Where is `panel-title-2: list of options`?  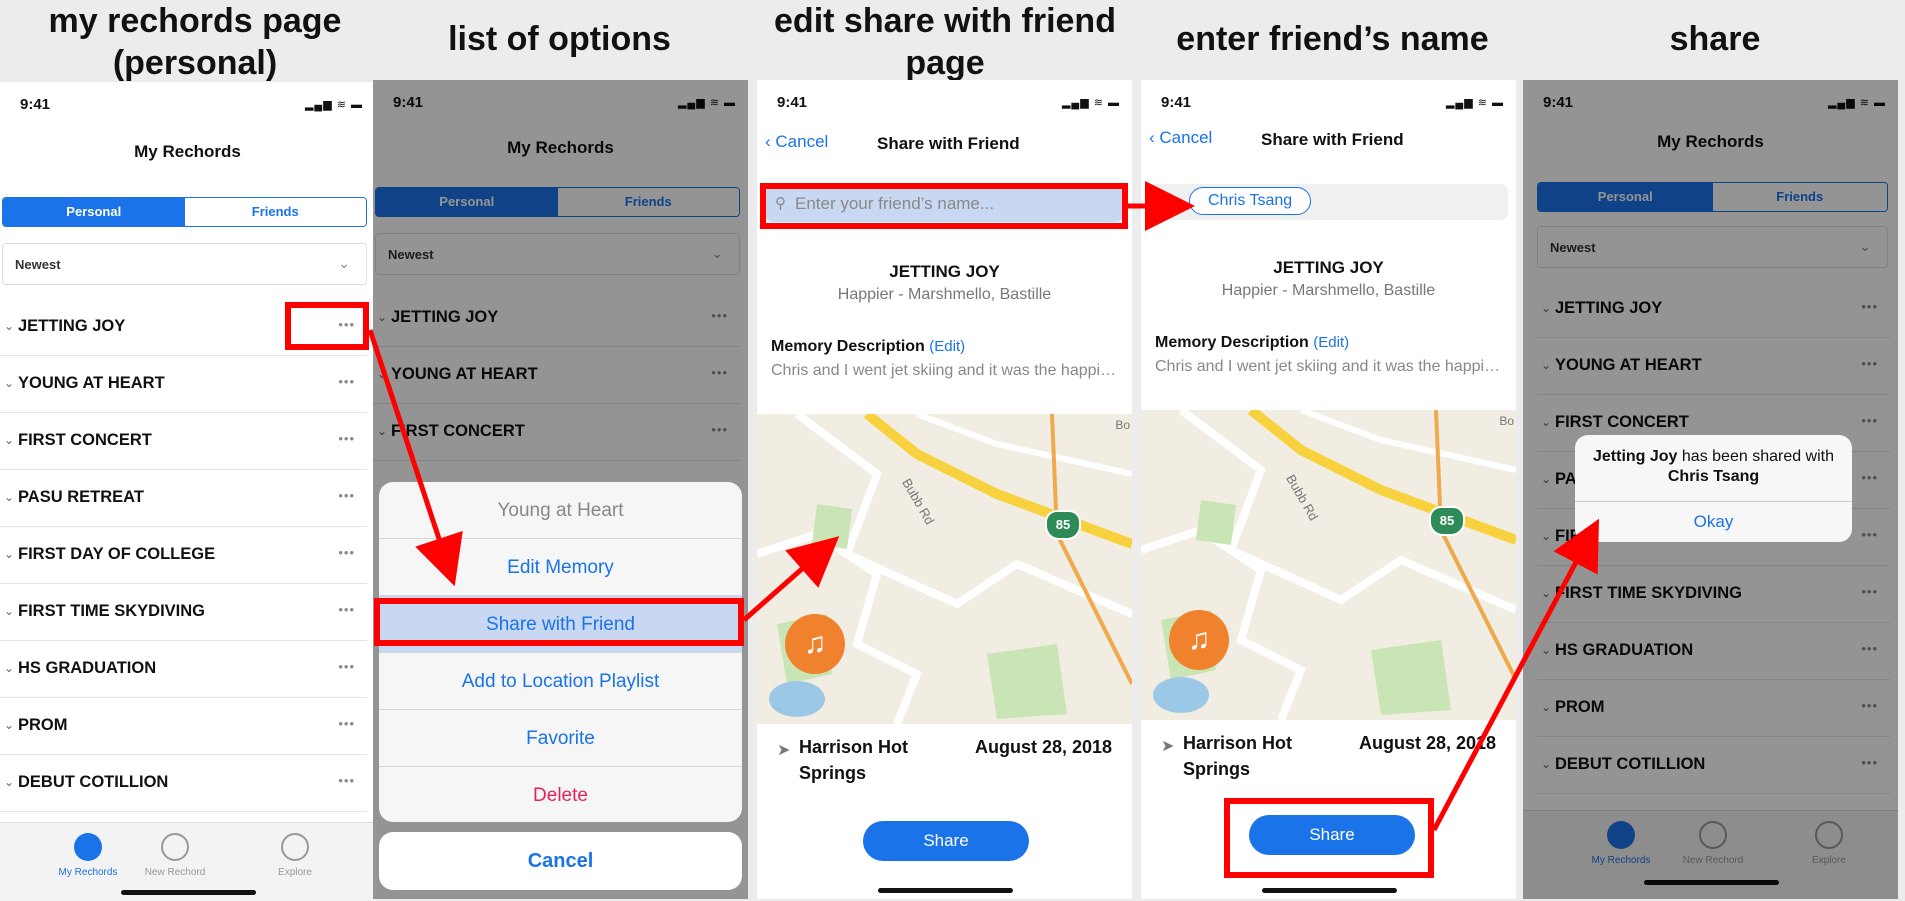
panel-title-2: list of options is located at coordinates (559, 39).